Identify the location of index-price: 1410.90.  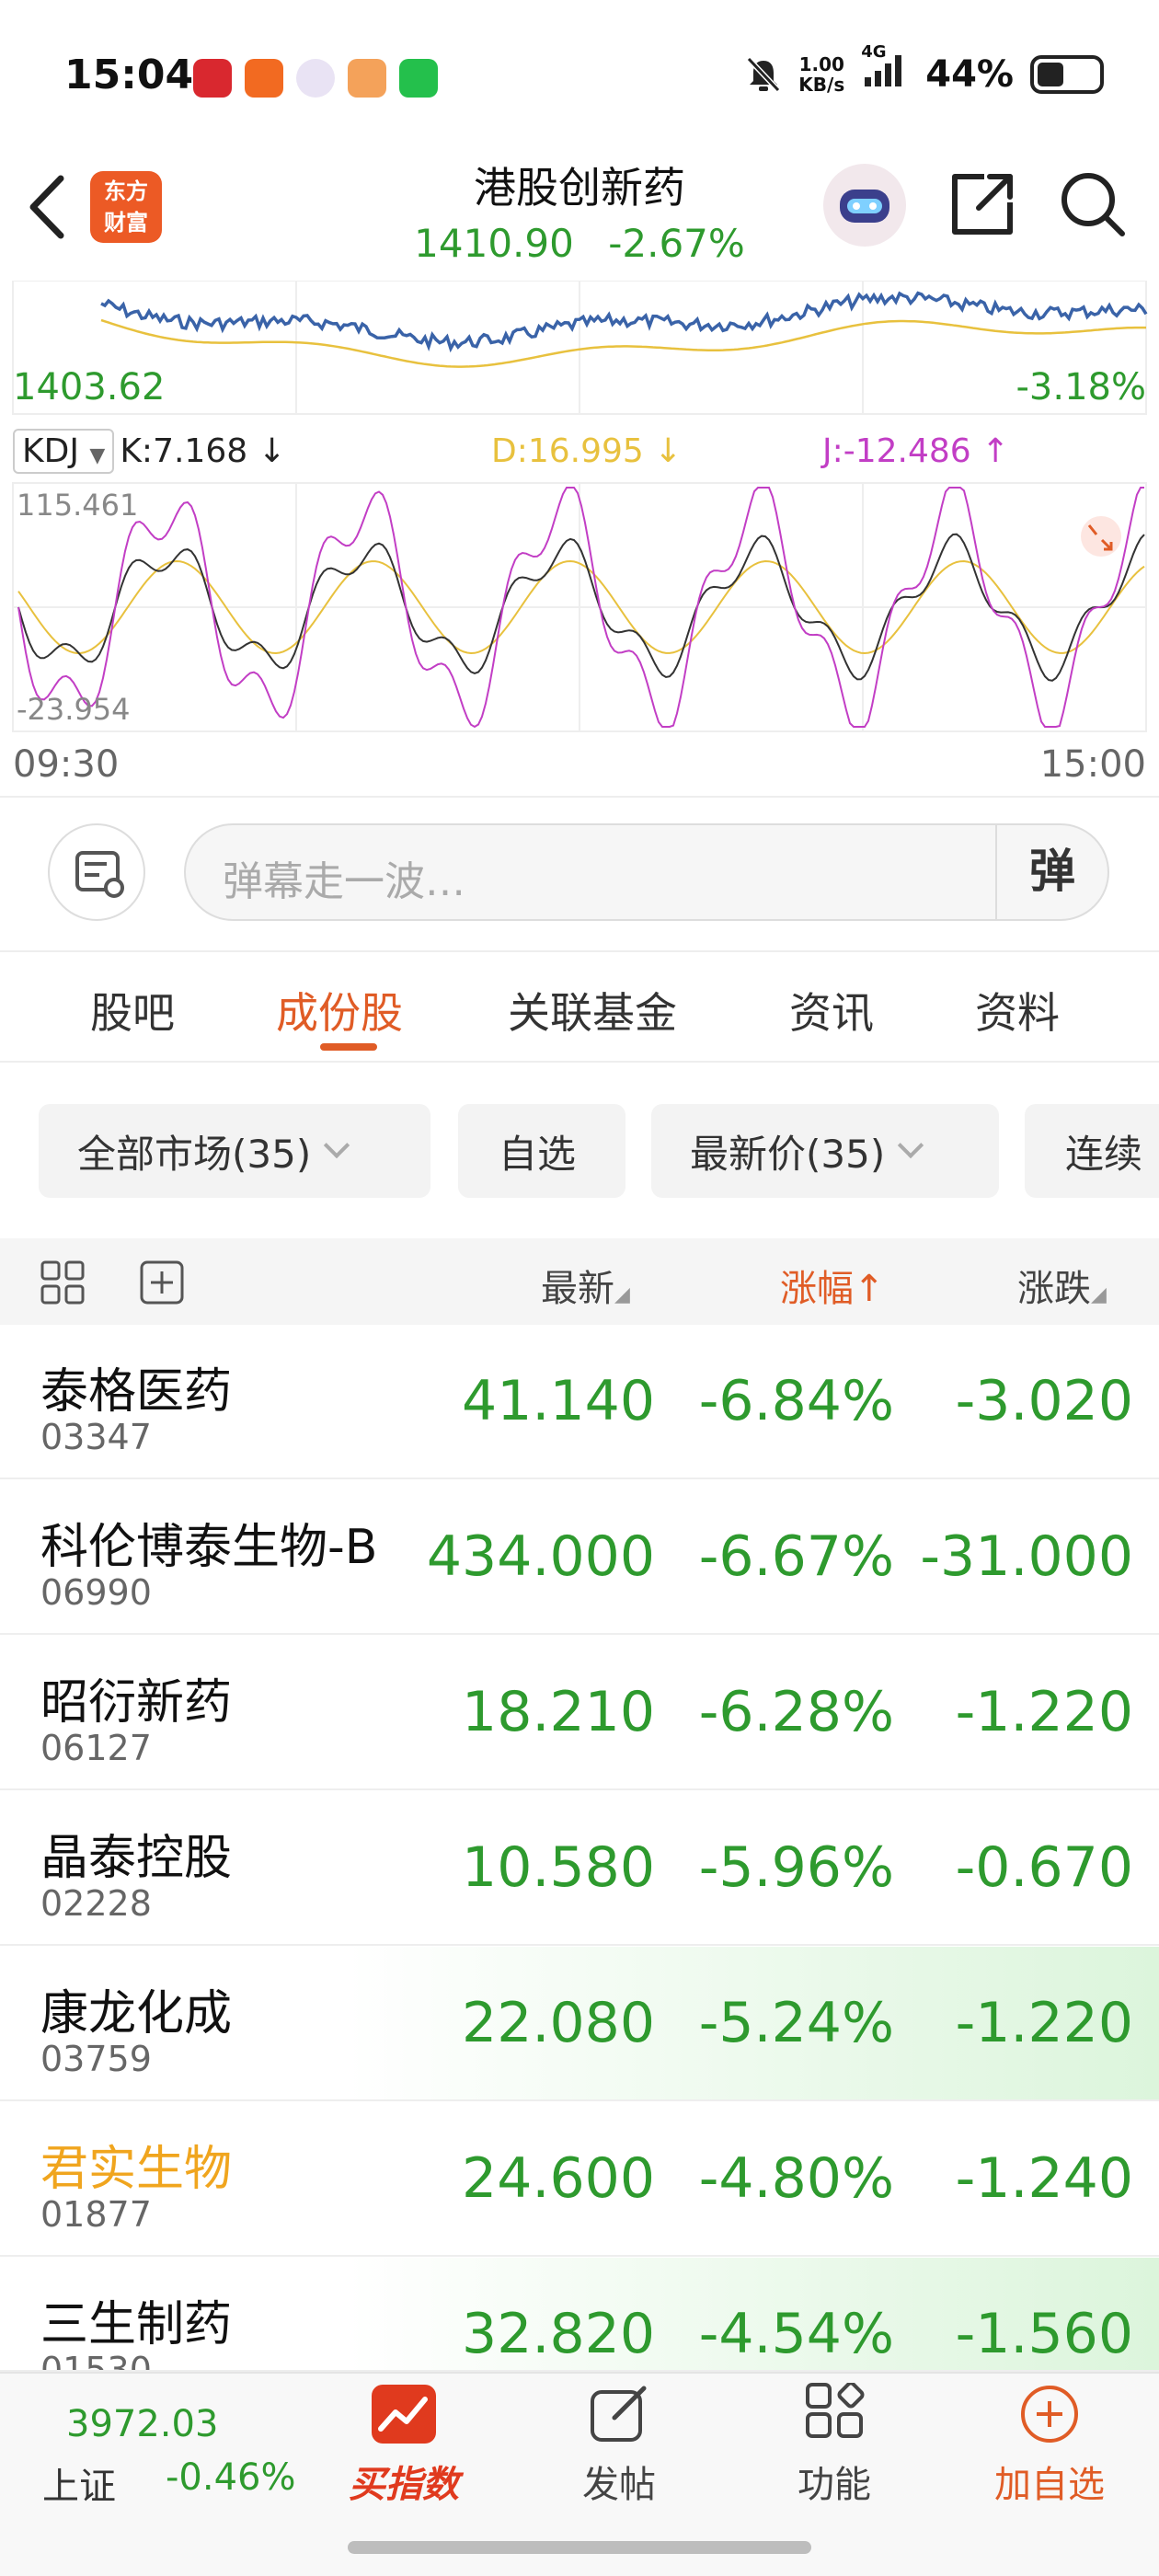
(494, 243).